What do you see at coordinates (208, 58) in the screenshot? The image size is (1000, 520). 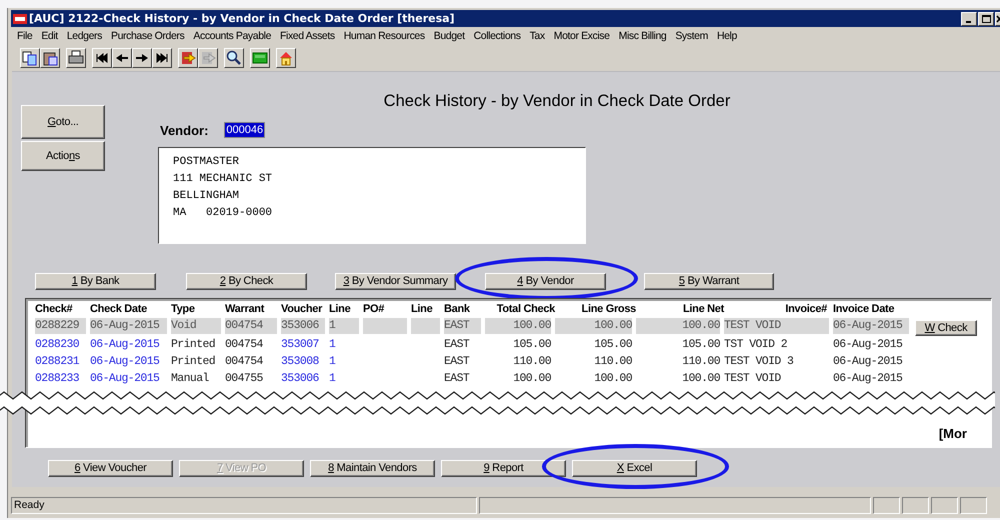 I see `forward-icon` at bounding box center [208, 58].